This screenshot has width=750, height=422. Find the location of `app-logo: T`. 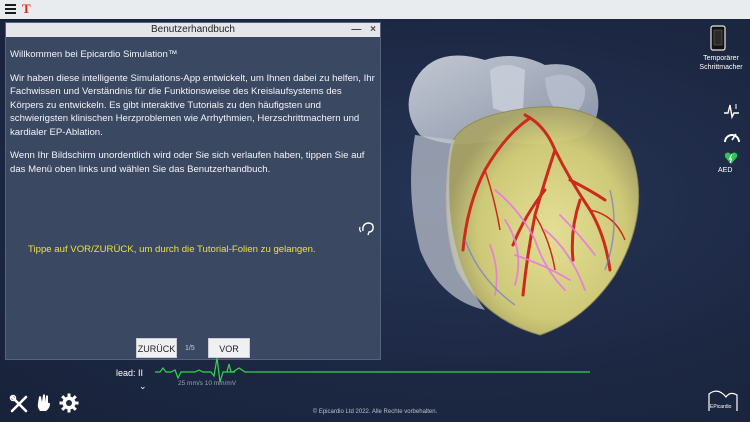

app-logo: T is located at coordinates (26, 8).